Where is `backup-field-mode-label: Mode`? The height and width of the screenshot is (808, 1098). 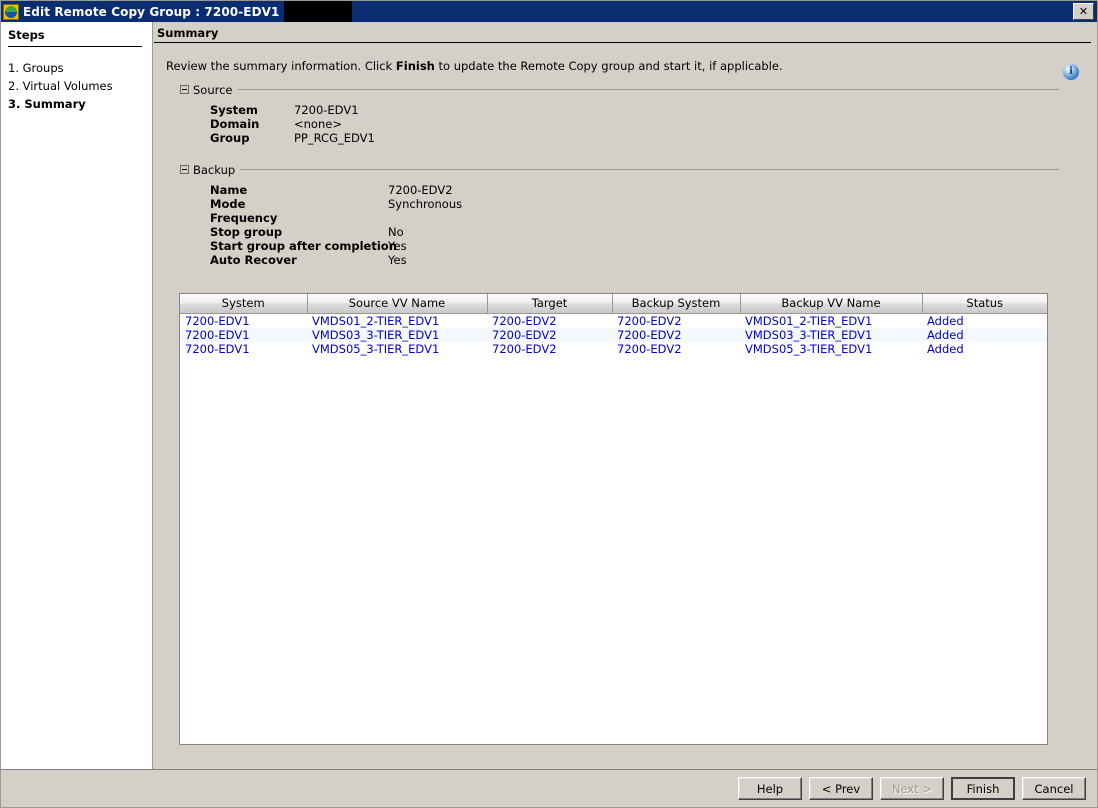 backup-field-mode-label: Mode is located at coordinates (228, 204).